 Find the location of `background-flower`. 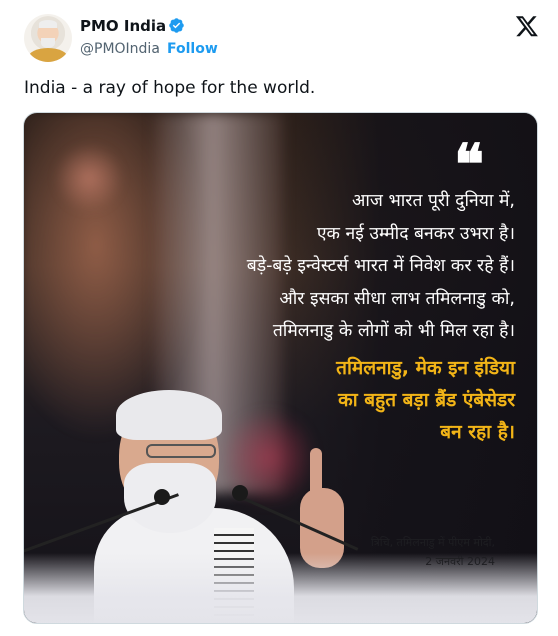

background-flower is located at coordinates (89, 178).